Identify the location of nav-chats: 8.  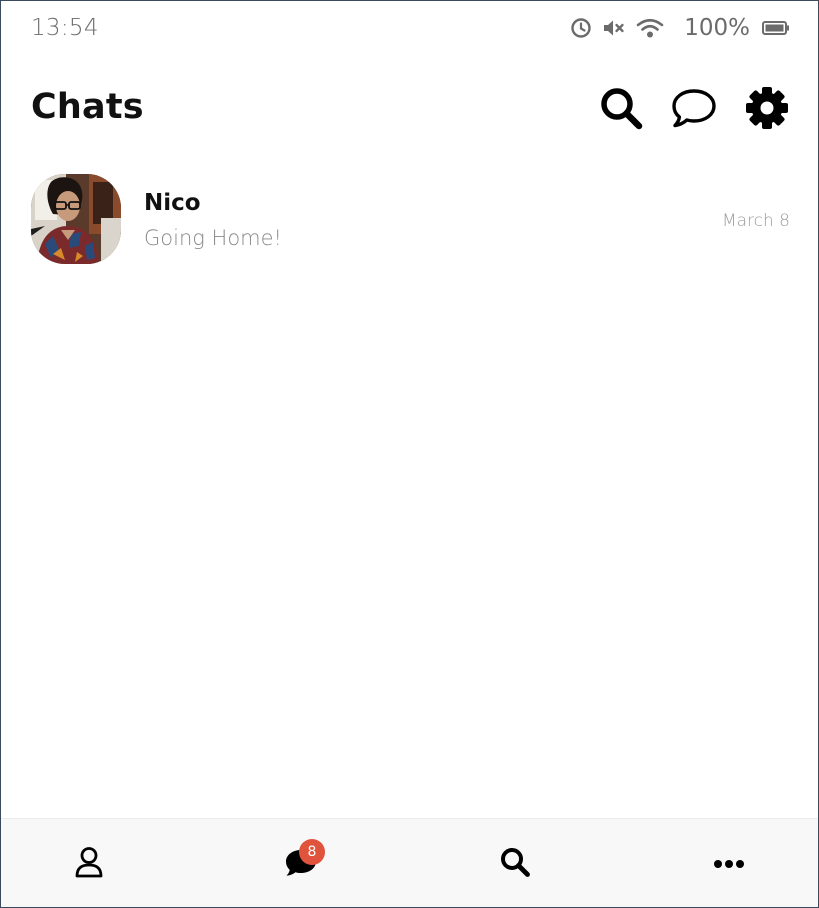
(301, 863).